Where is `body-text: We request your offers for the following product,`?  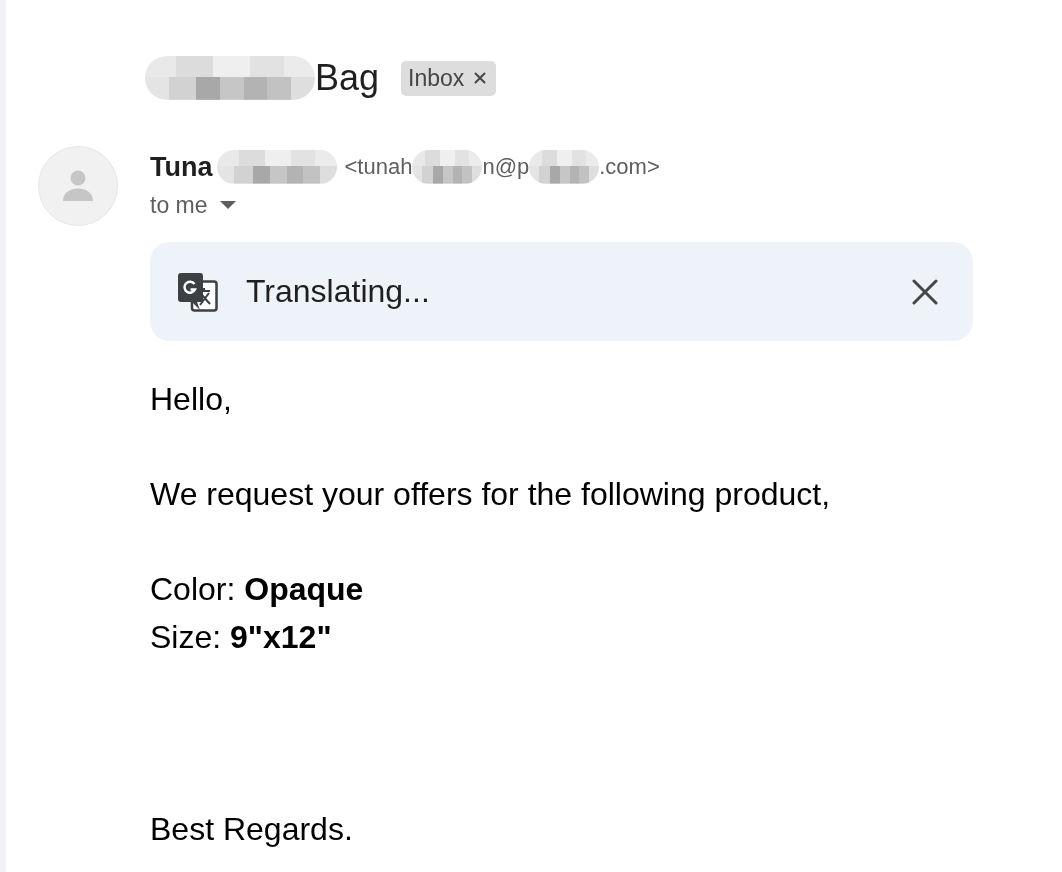
body-text: We request your offers for the following product, is located at coordinates (490, 494).